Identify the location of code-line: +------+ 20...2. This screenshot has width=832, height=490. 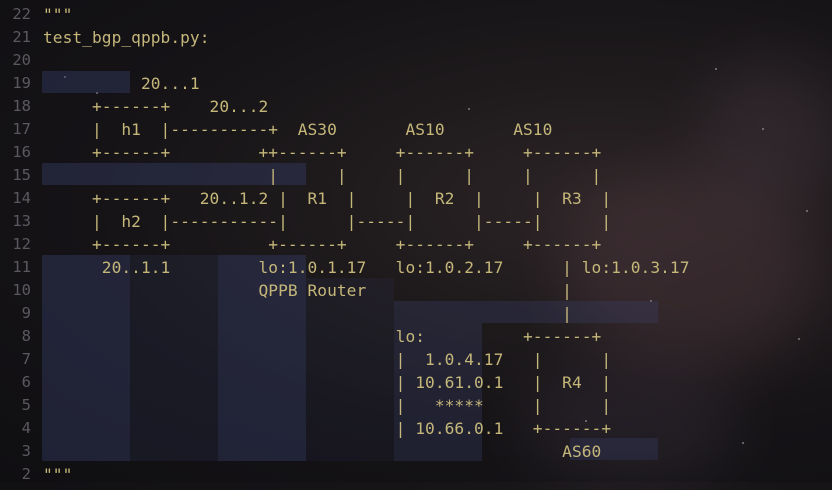
(155, 106).